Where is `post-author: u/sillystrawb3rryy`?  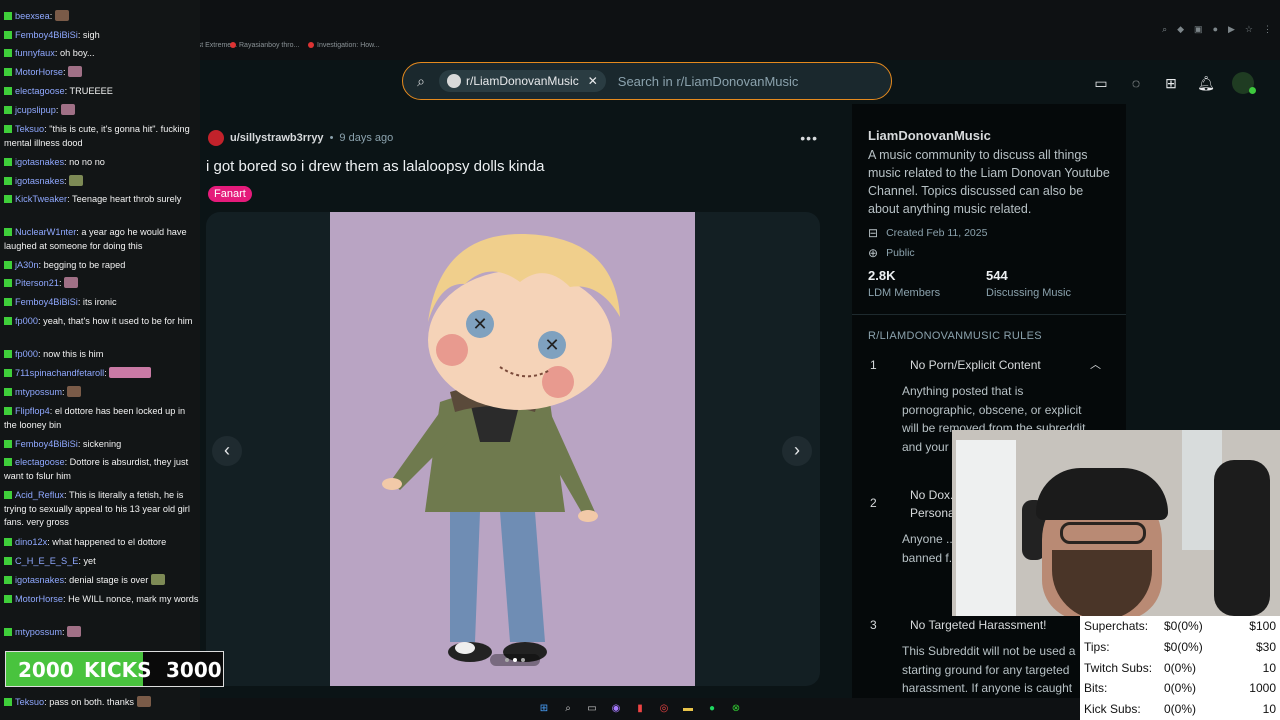
post-author: u/sillystrawb3rryy is located at coordinates (277, 138).